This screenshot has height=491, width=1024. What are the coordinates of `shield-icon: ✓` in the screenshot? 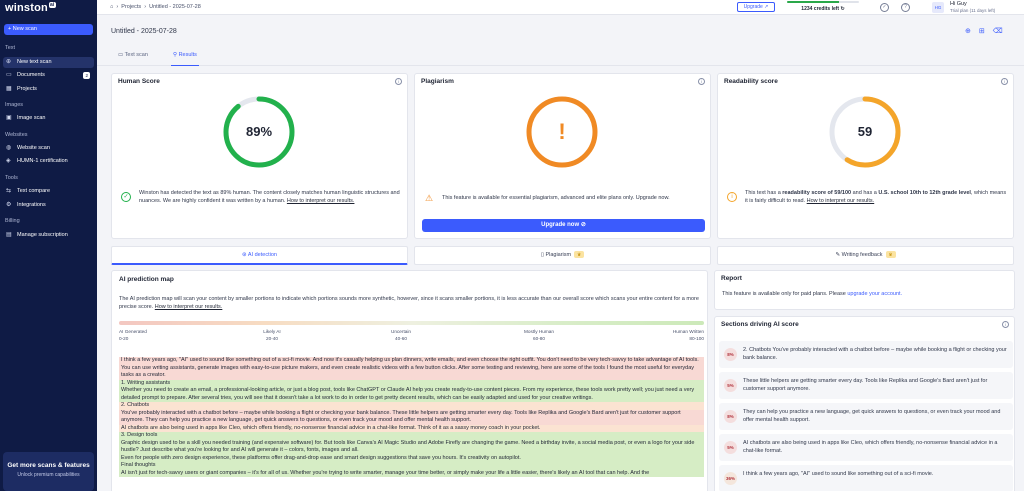 It's located at (884, 7).